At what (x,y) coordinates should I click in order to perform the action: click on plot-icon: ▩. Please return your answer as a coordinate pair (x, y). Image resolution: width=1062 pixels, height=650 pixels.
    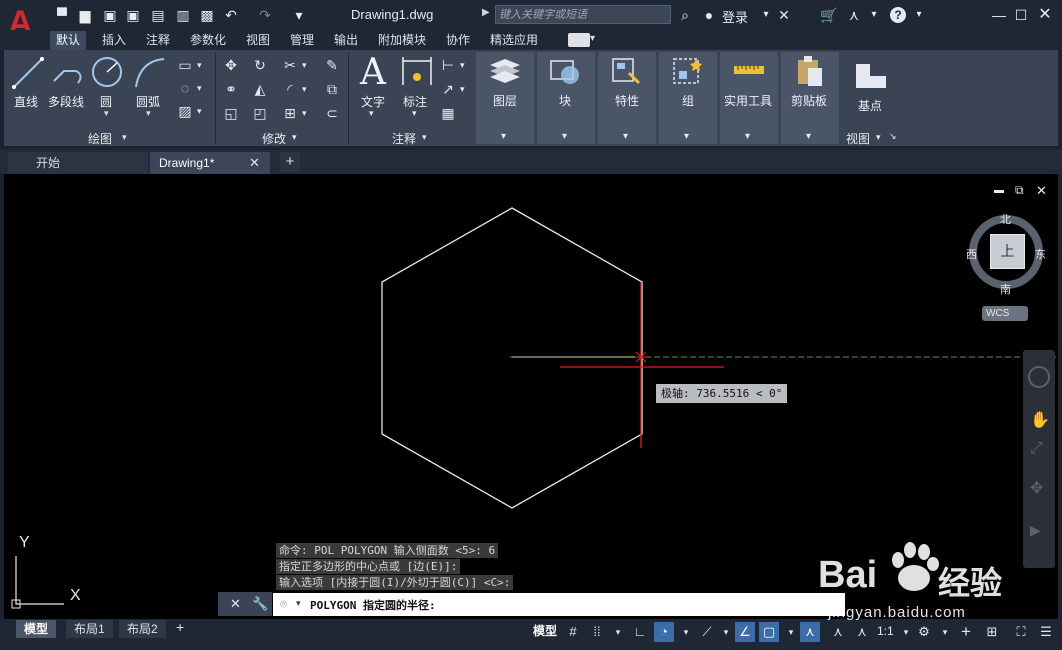
    Looking at the image, I should click on (207, 15).